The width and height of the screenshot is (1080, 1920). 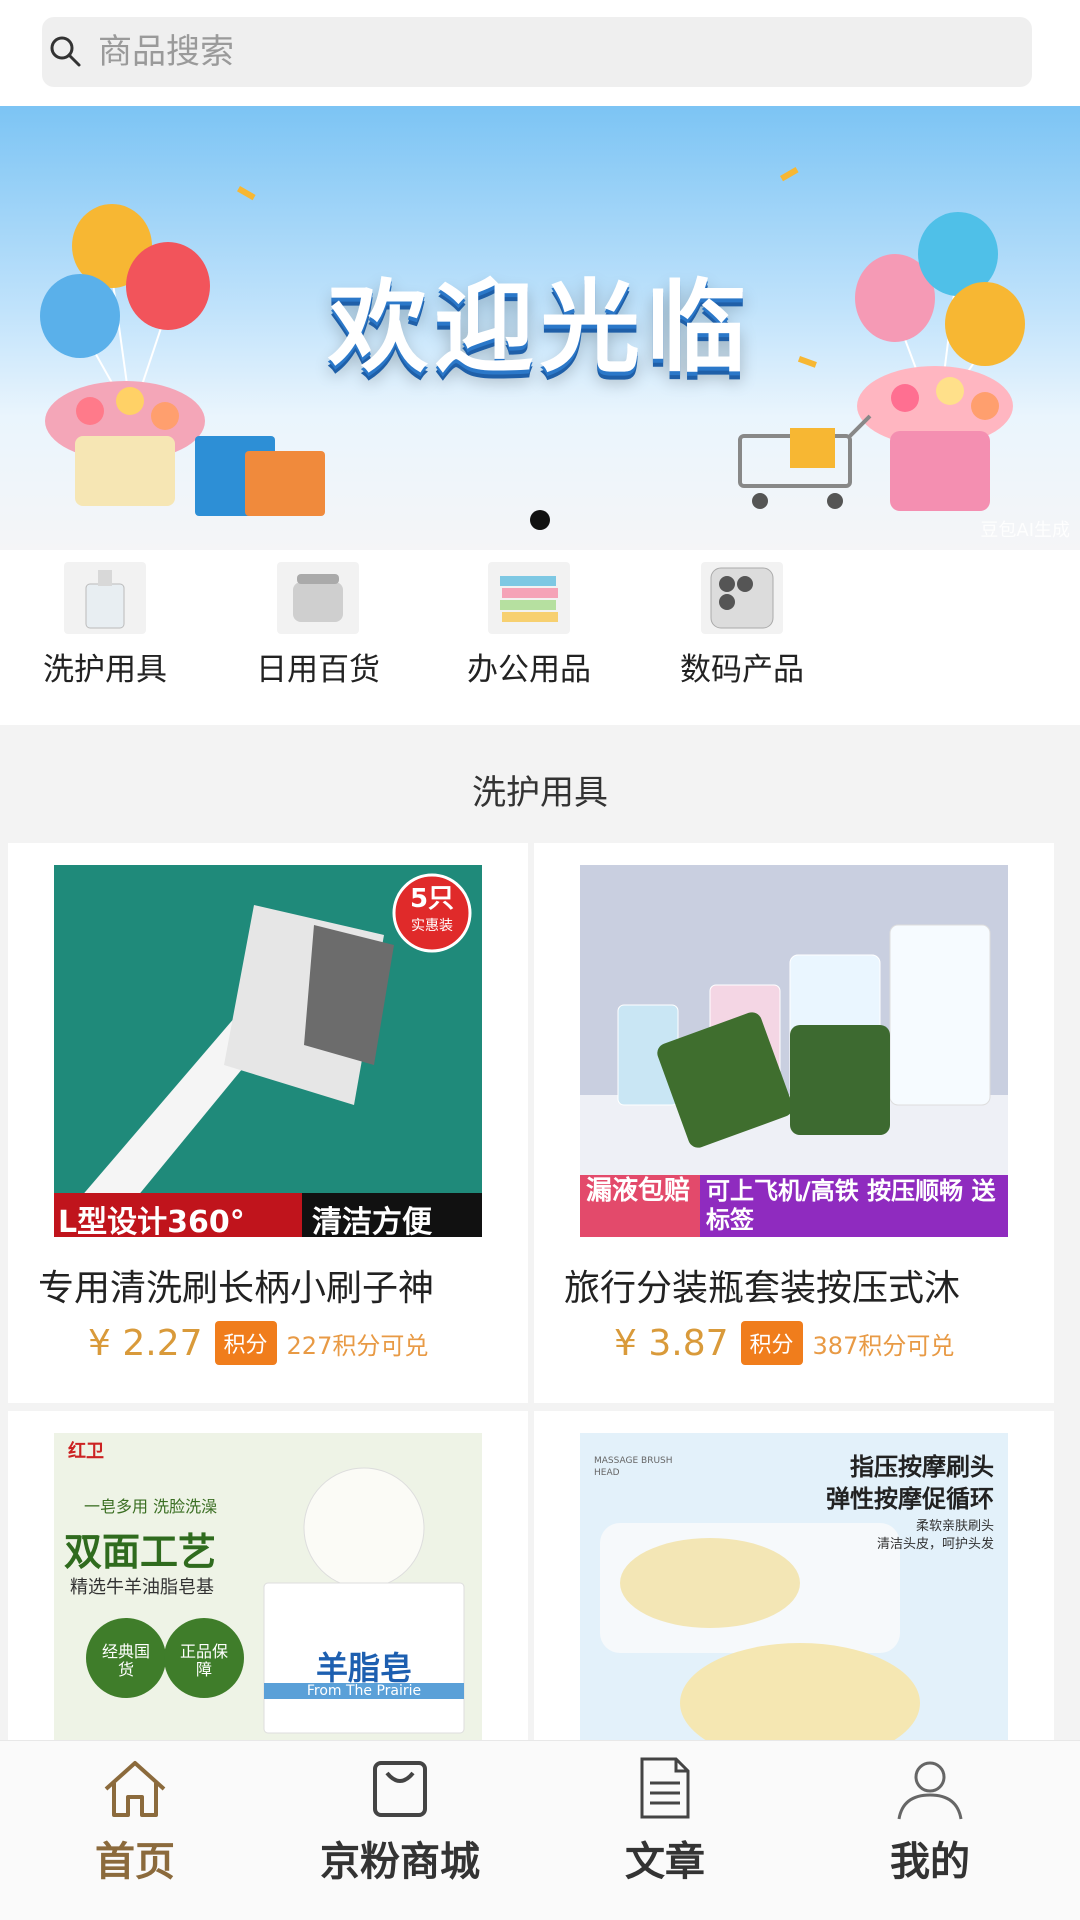 What do you see at coordinates (318, 670) in the screenshot?
I see `category-label: 日用百货` at bounding box center [318, 670].